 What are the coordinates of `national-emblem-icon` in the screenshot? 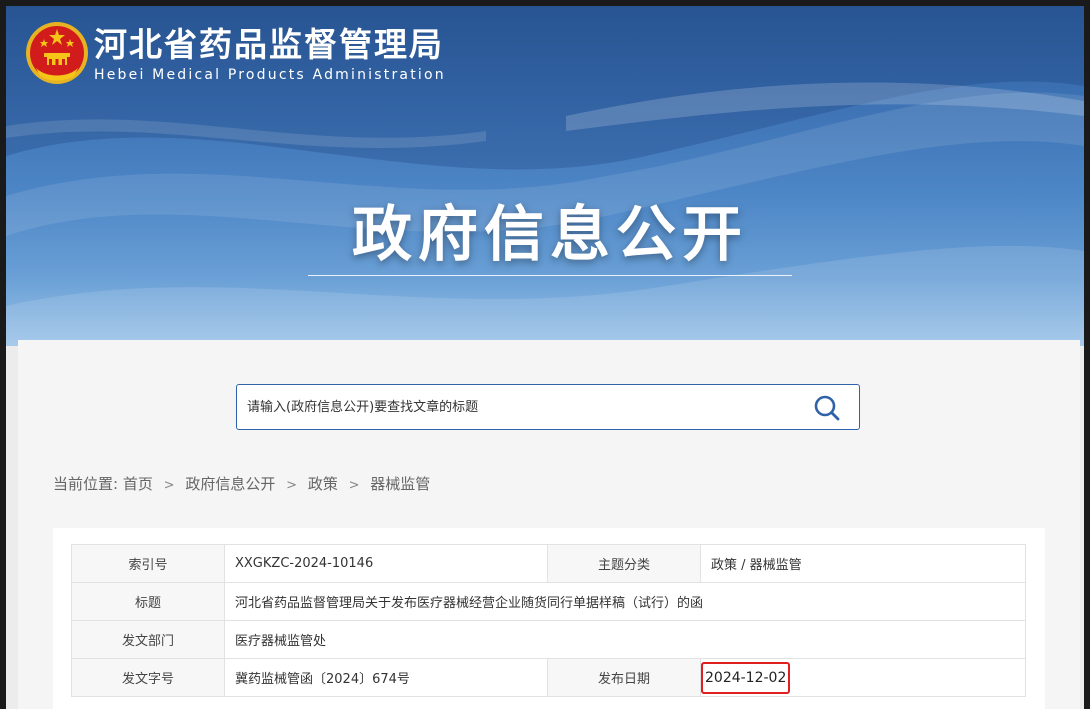 It's located at (57, 53).